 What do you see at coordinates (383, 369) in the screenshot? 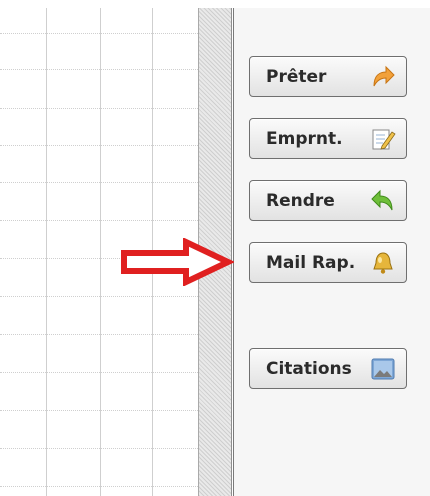
I see `picture-icon` at bounding box center [383, 369].